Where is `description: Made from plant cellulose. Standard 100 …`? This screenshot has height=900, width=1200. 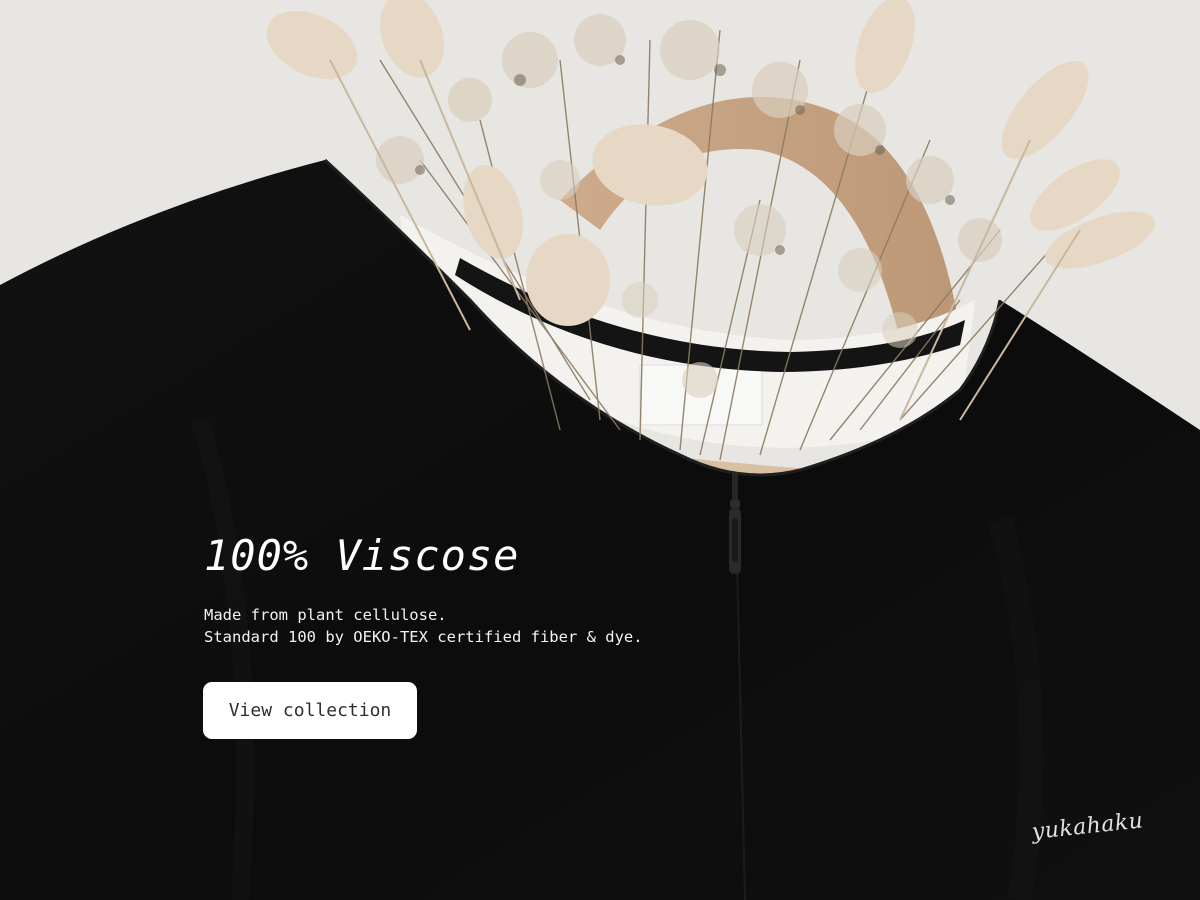 description: Made from plant cellulose. Standard 100 … is located at coordinates (423, 626).